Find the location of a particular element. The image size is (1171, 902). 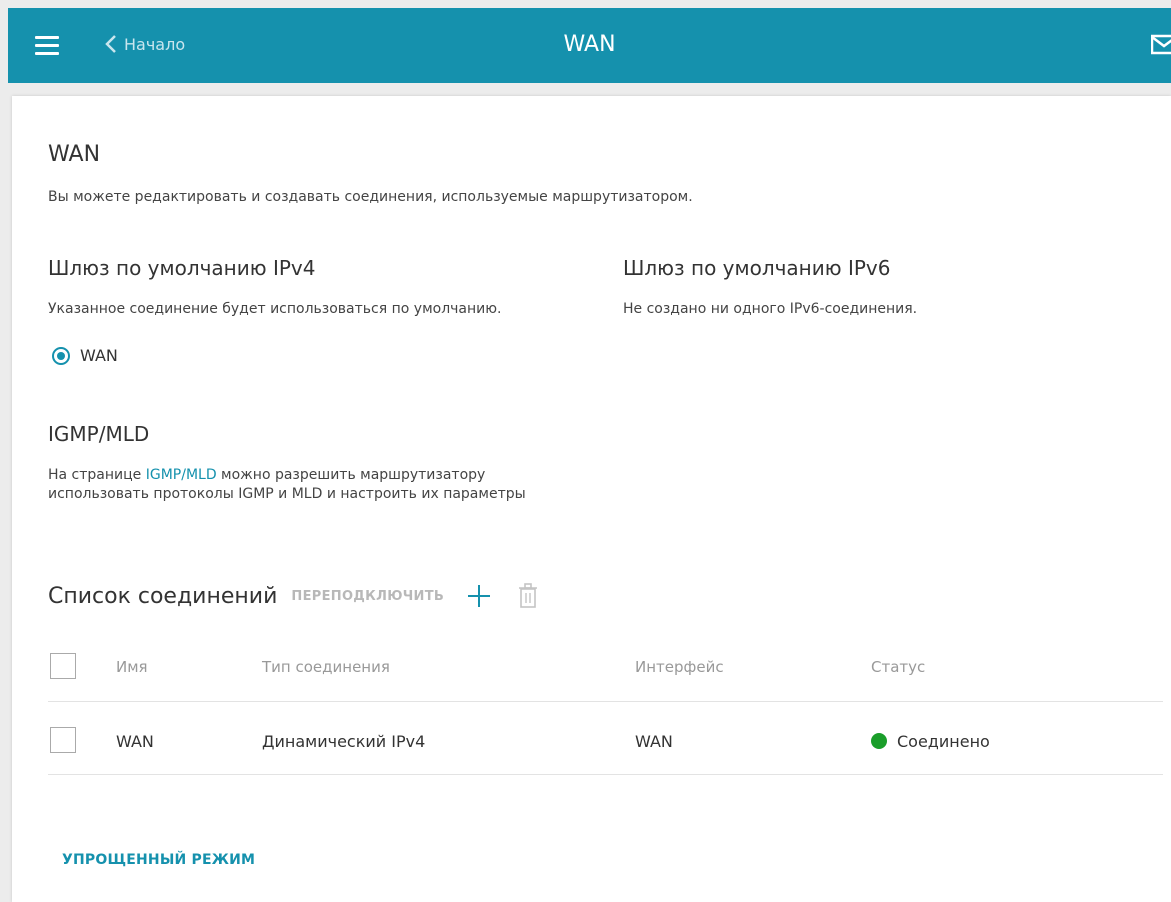

igmp-title: IGMP/MLD is located at coordinates (99, 434).